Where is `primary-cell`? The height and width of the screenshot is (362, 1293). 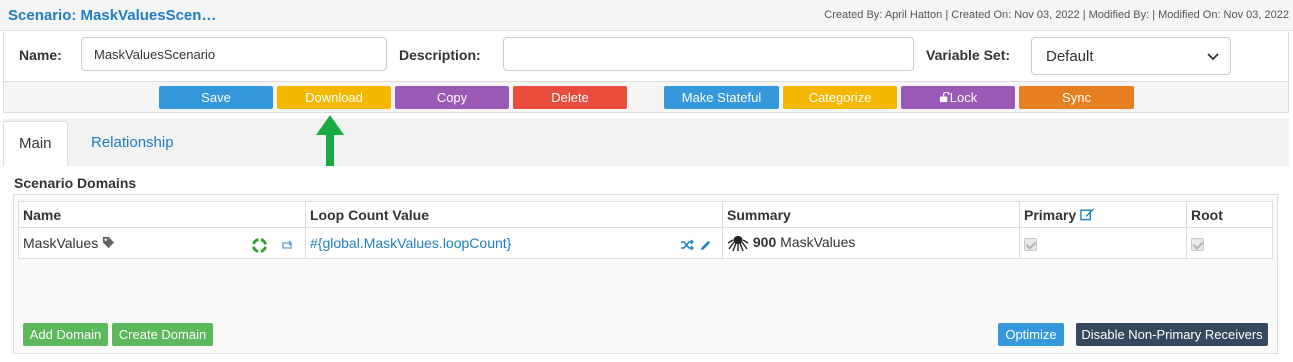
primary-cell is located at coordinates (1103, 243).